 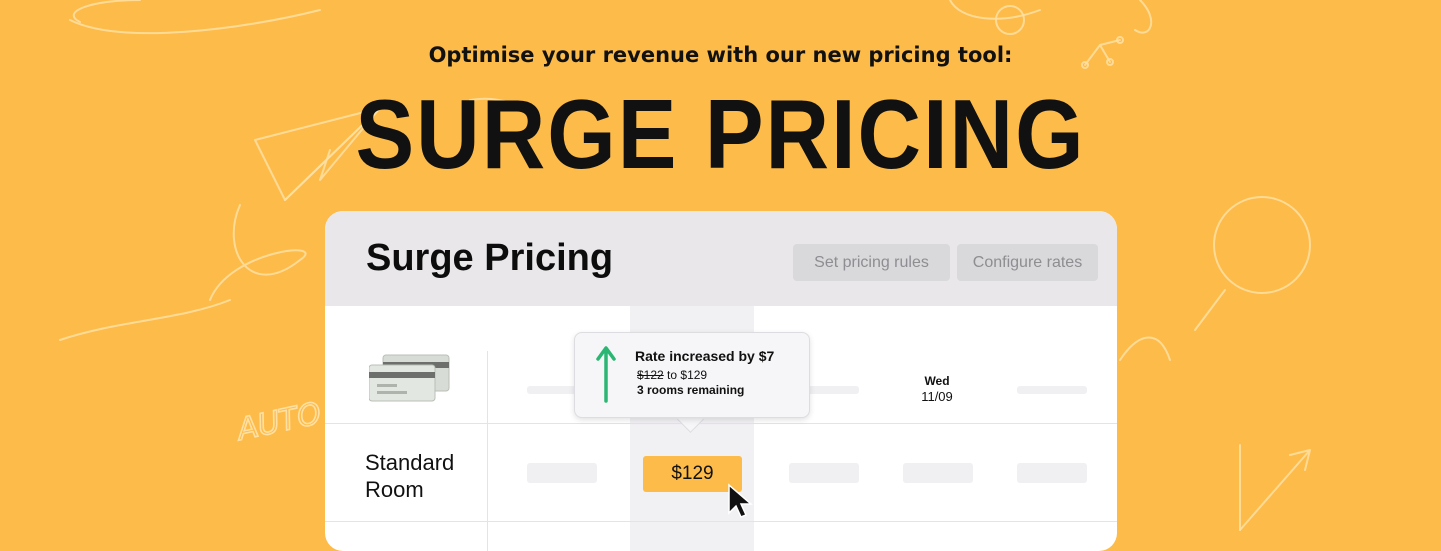 What do you see at coordinates (1027, 262) in the screenshot?
I see `configure-rates-button: Configure rates` at bounding box center [1027, 262].